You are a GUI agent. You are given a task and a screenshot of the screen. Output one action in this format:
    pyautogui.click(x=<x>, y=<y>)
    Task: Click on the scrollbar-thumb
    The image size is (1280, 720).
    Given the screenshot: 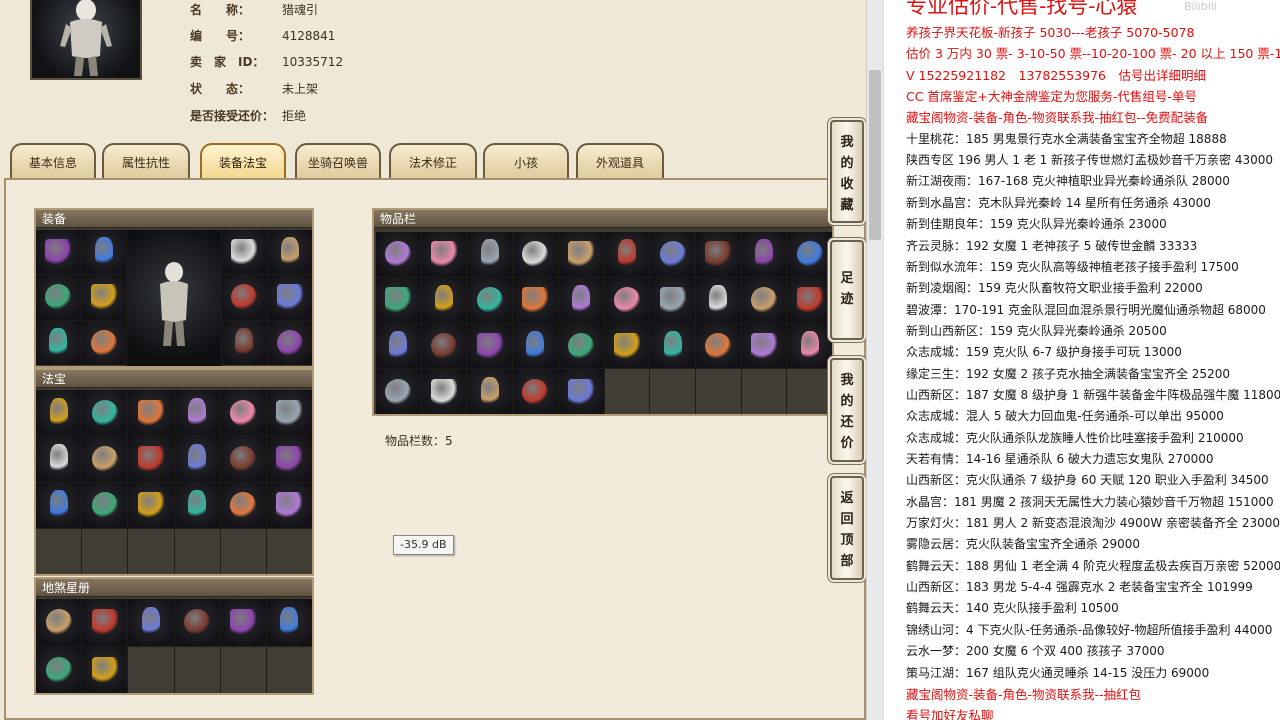 What is the action you would take?
    pyautogui.click(x=875, y=155)
    